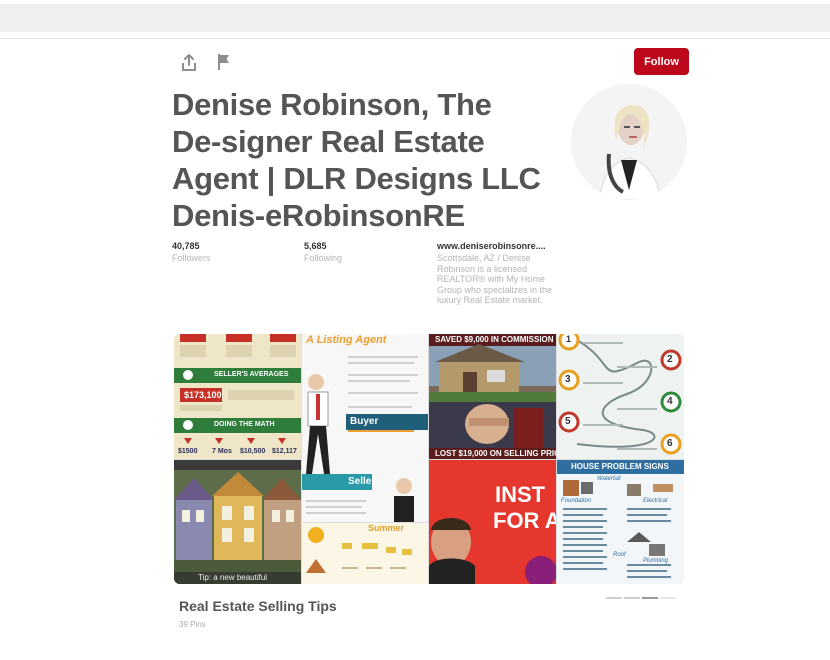  What do you see at coordinates (224, 62) in the screenshot?
I see `flag-icon` at bounding box center [224, 62].